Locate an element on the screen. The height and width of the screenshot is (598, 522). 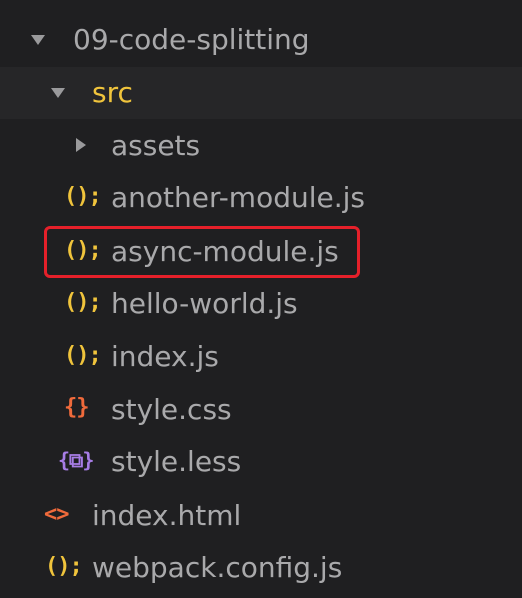
file-label: another-module.js is located at coordinates (238, 197).